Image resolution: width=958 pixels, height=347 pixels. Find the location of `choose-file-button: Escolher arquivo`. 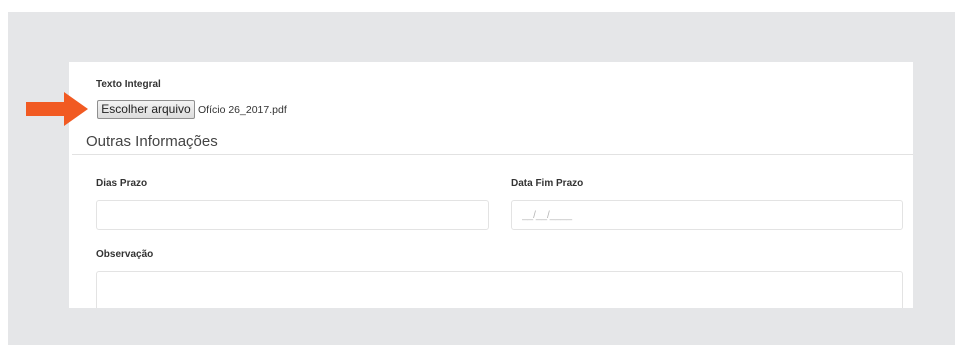

choose-file-button: Escolher arquivo is located at coordinates (146, 109).